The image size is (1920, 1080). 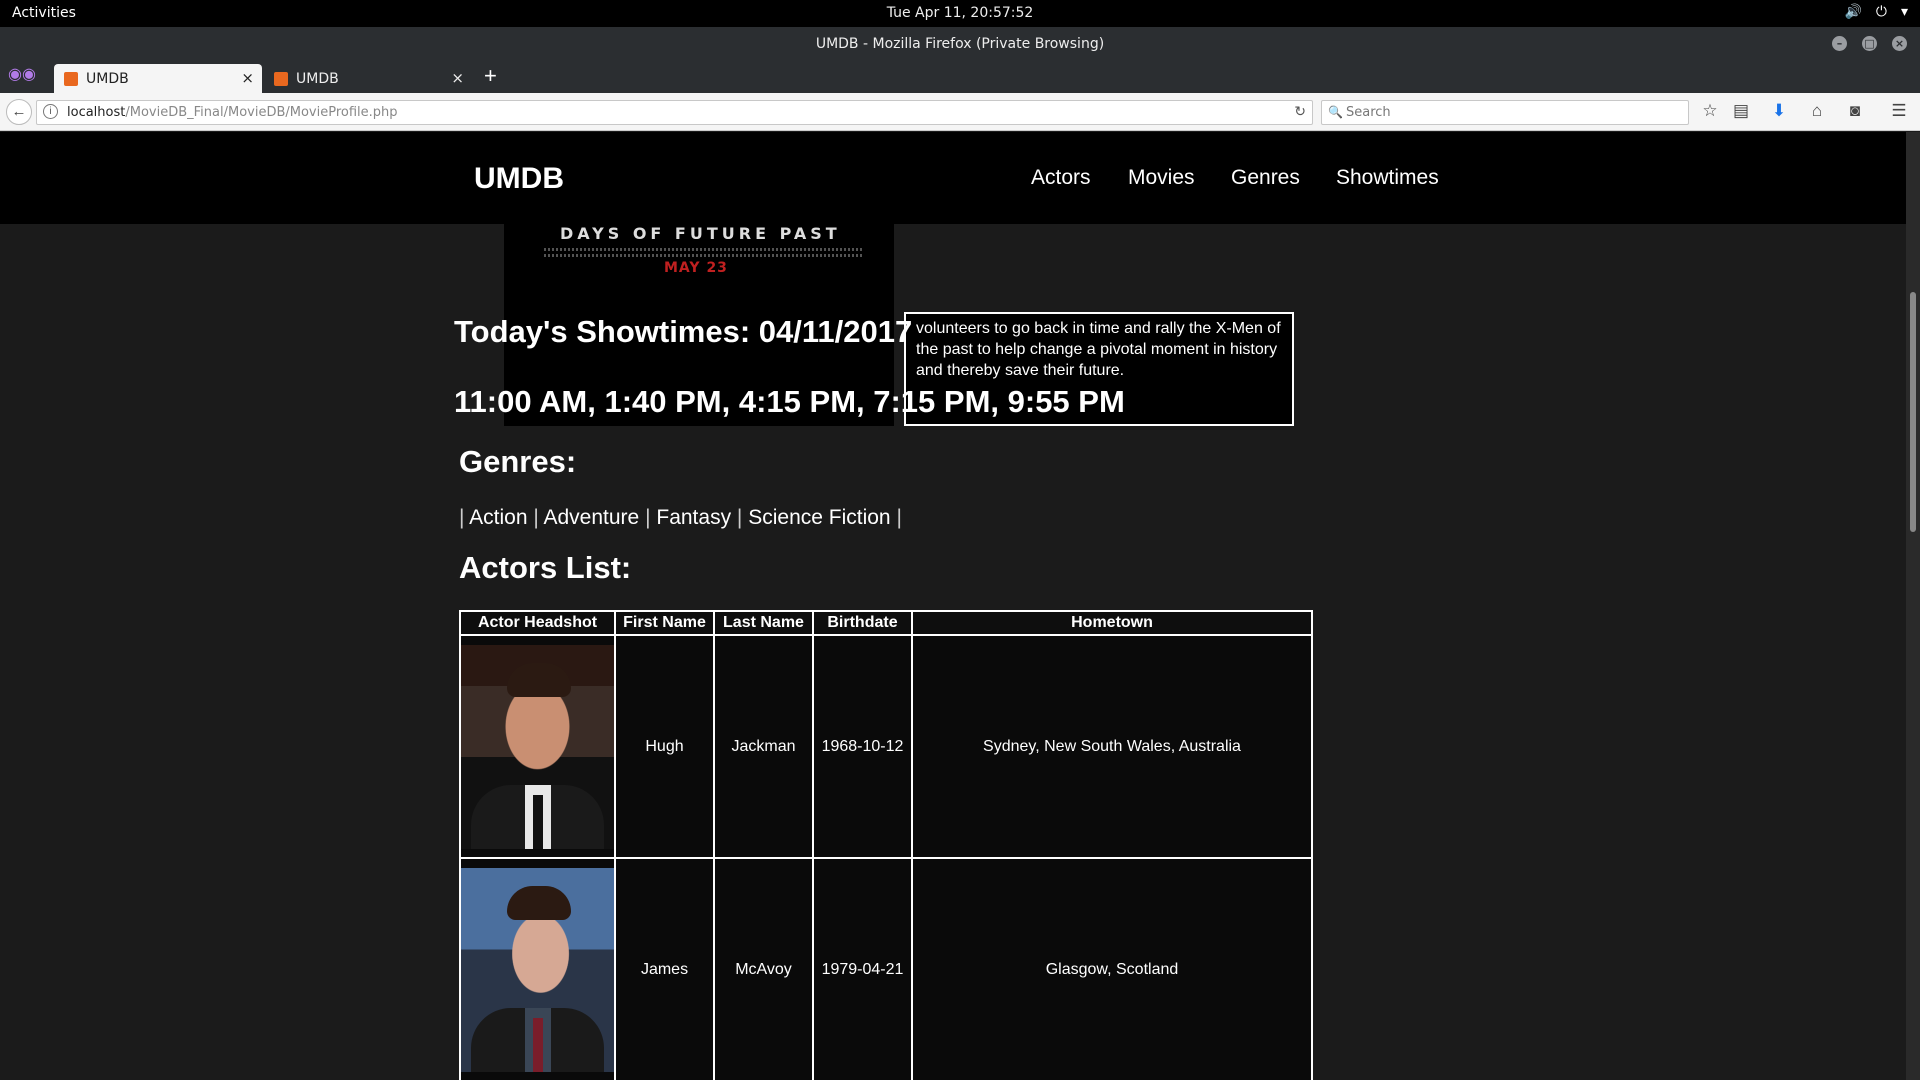 I want to click on system-clock: Tue Apr 11, 20:57:52, so click(x=960, y=13).